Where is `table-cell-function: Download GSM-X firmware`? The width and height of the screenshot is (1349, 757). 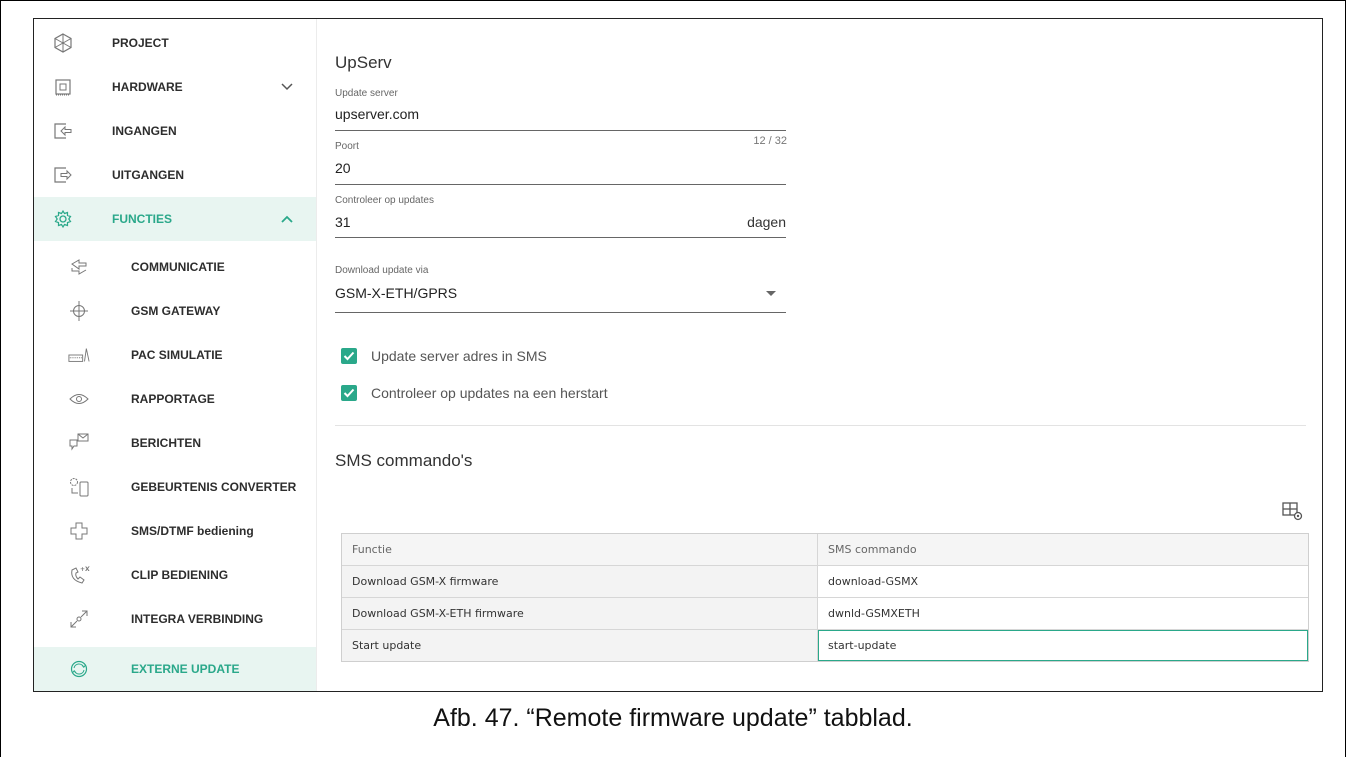 table-cell-function: Download GSM-X firmware is located at coordinates (580, 581).